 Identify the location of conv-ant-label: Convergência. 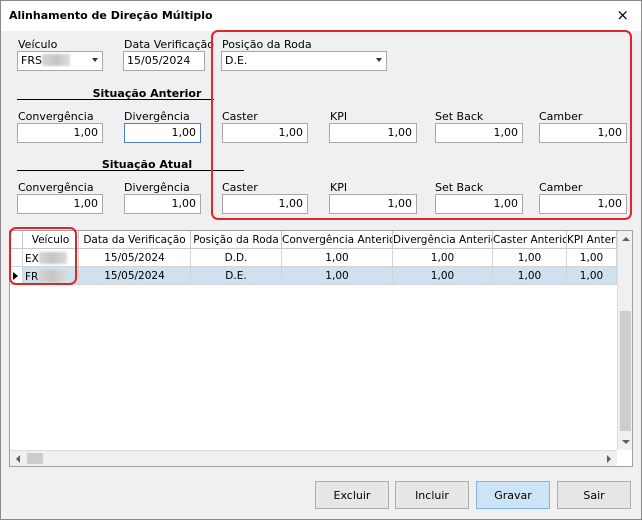
(56, 116).